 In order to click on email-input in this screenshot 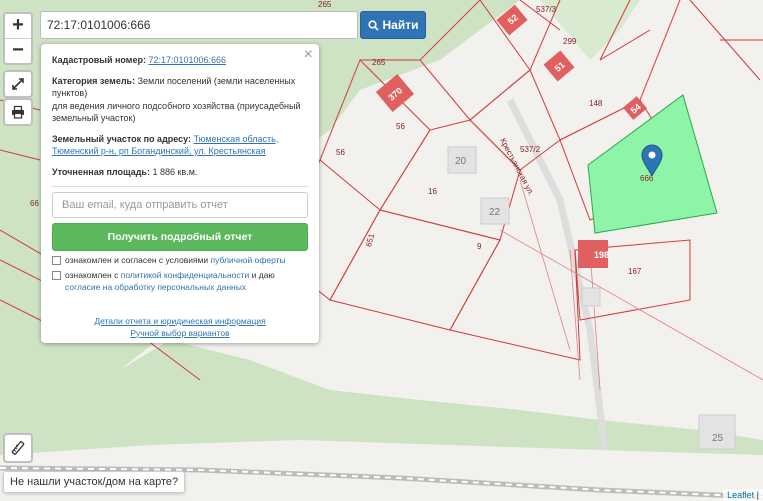, I will do `click(180, 205)`.